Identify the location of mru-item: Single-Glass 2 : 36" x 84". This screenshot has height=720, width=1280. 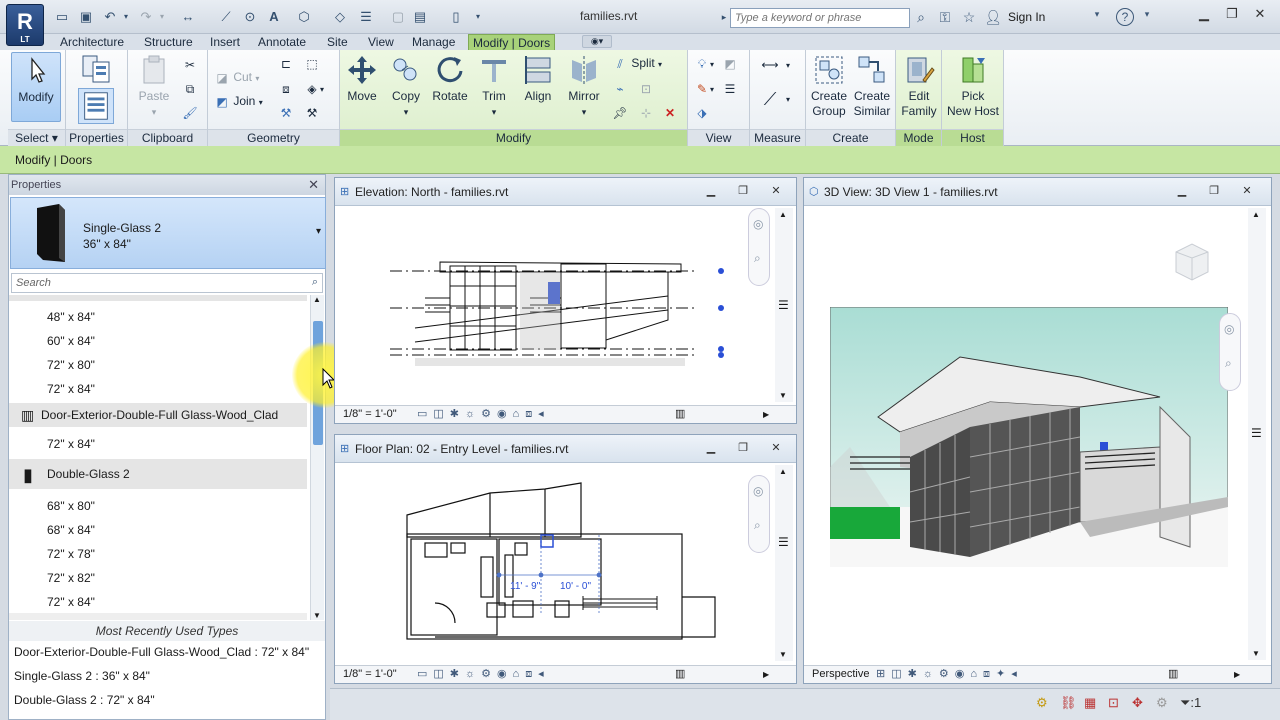
(82, 676).